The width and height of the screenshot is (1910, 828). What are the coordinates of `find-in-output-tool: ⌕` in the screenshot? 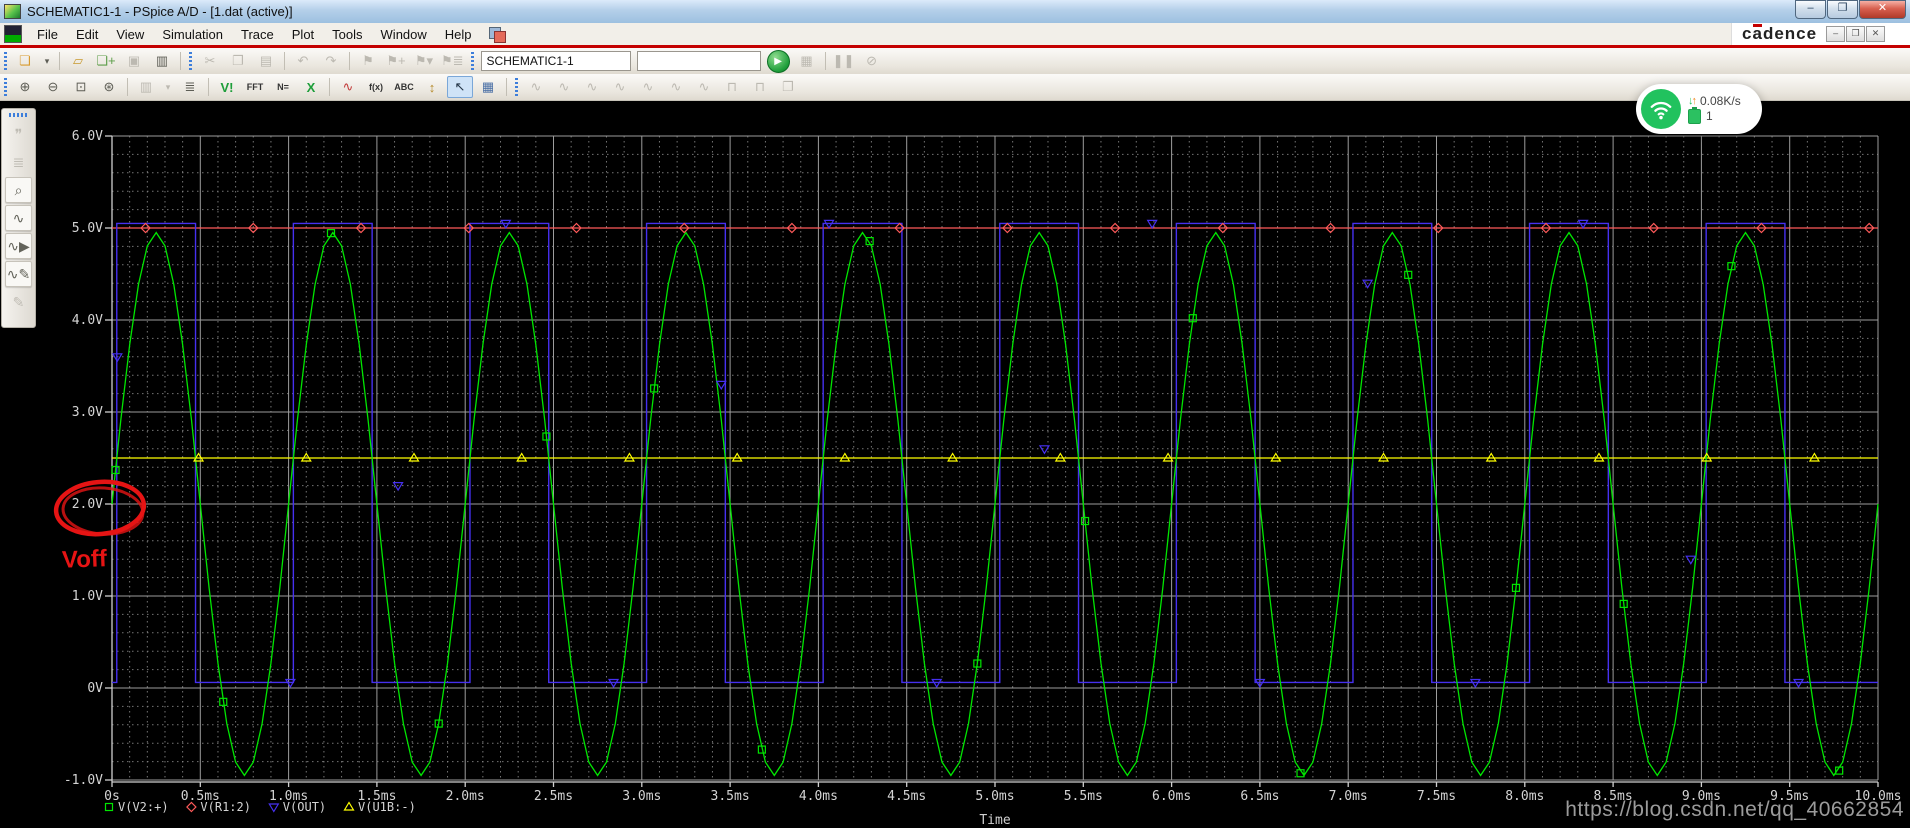 It's located at (18, 190).